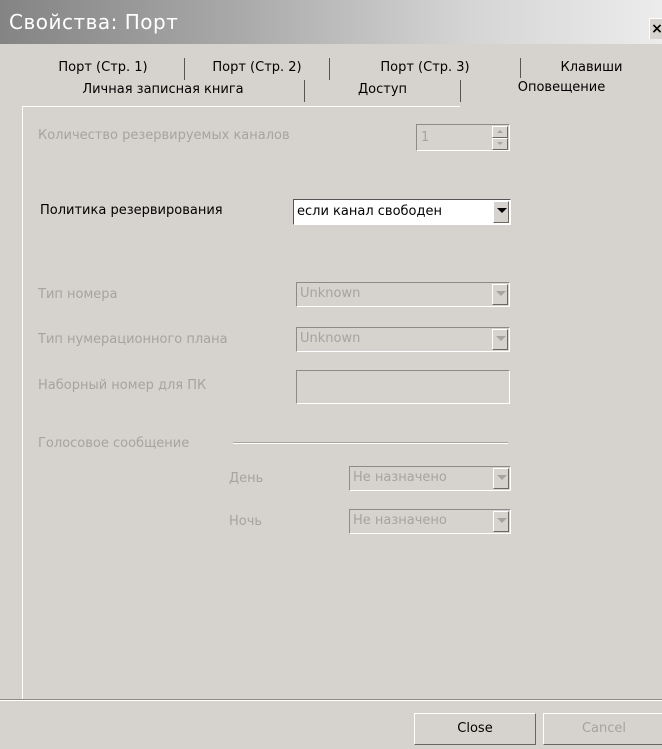  I want to click on tab-panel-border-left, so click(22, 403).